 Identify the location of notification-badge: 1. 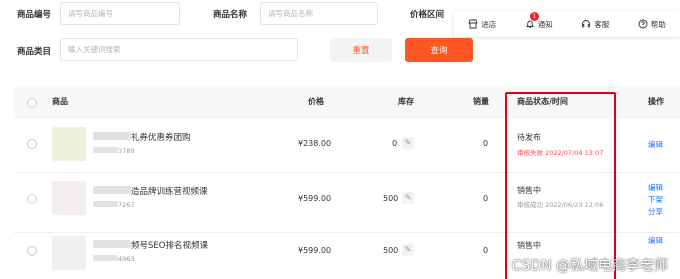
(534, 16).